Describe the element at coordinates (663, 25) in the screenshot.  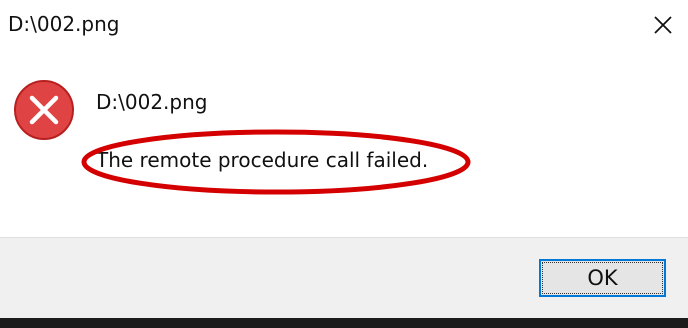
I see `close-icon` at that location.